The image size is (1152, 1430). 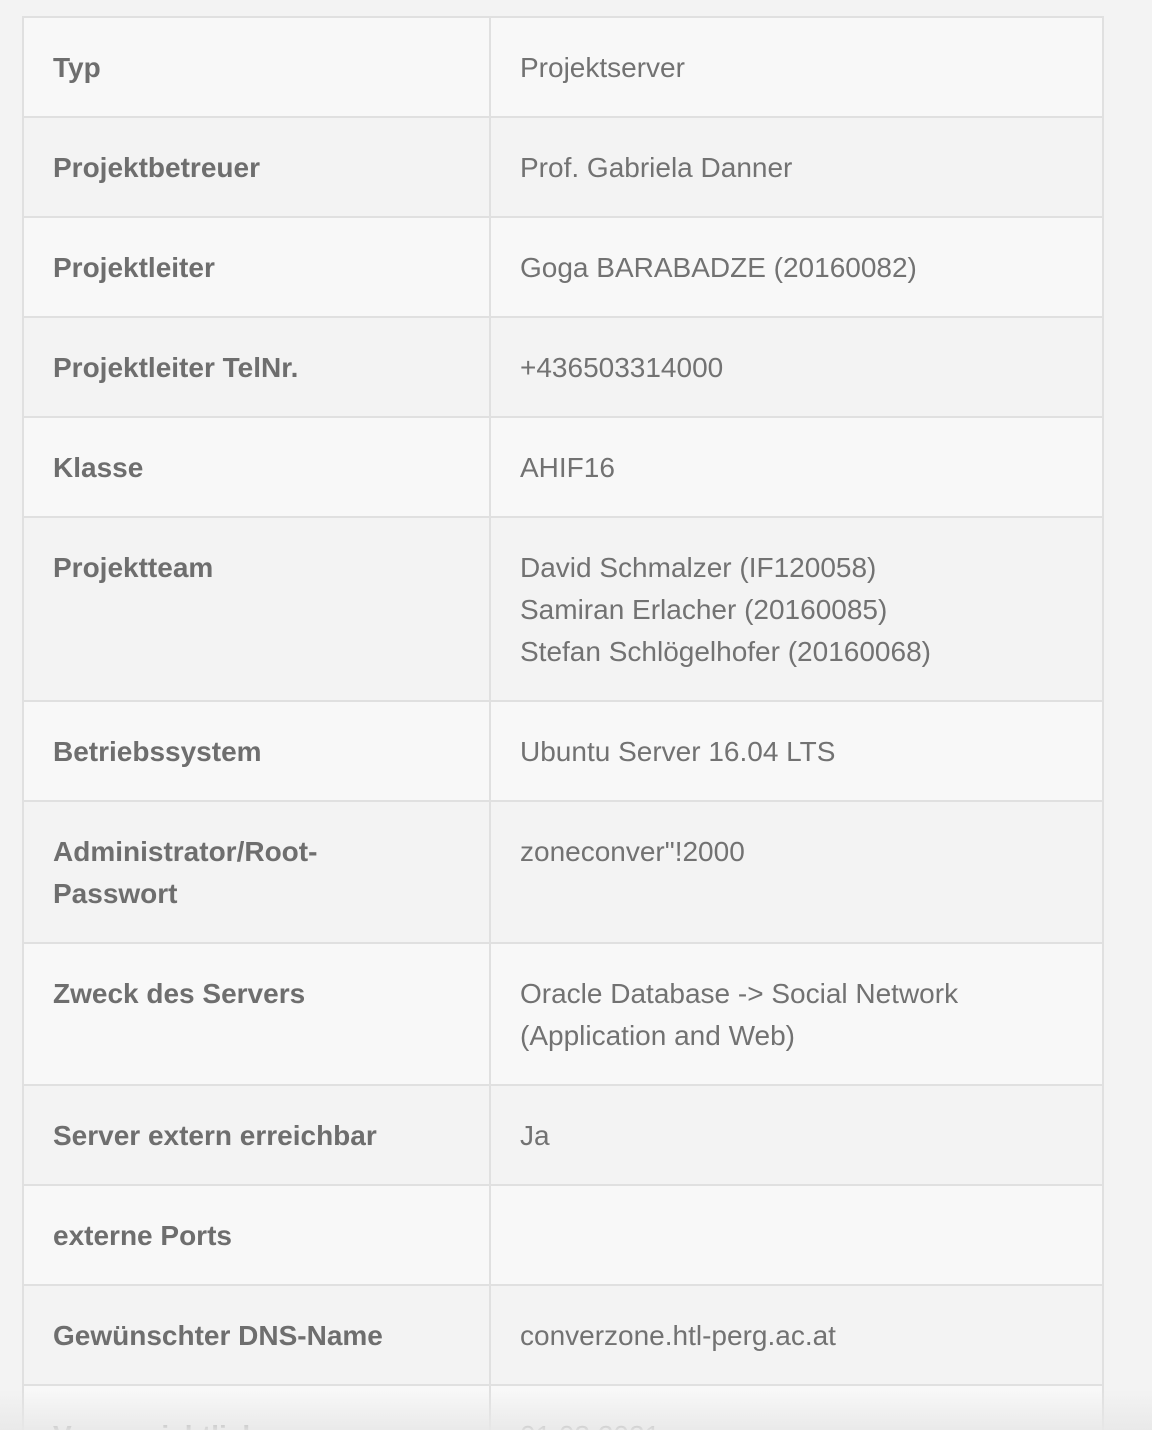 What do you see at coordinates (796, 1407) in the screenshot?
I see `row-value: 01.03.2021` at bounding box center [796, 1407].